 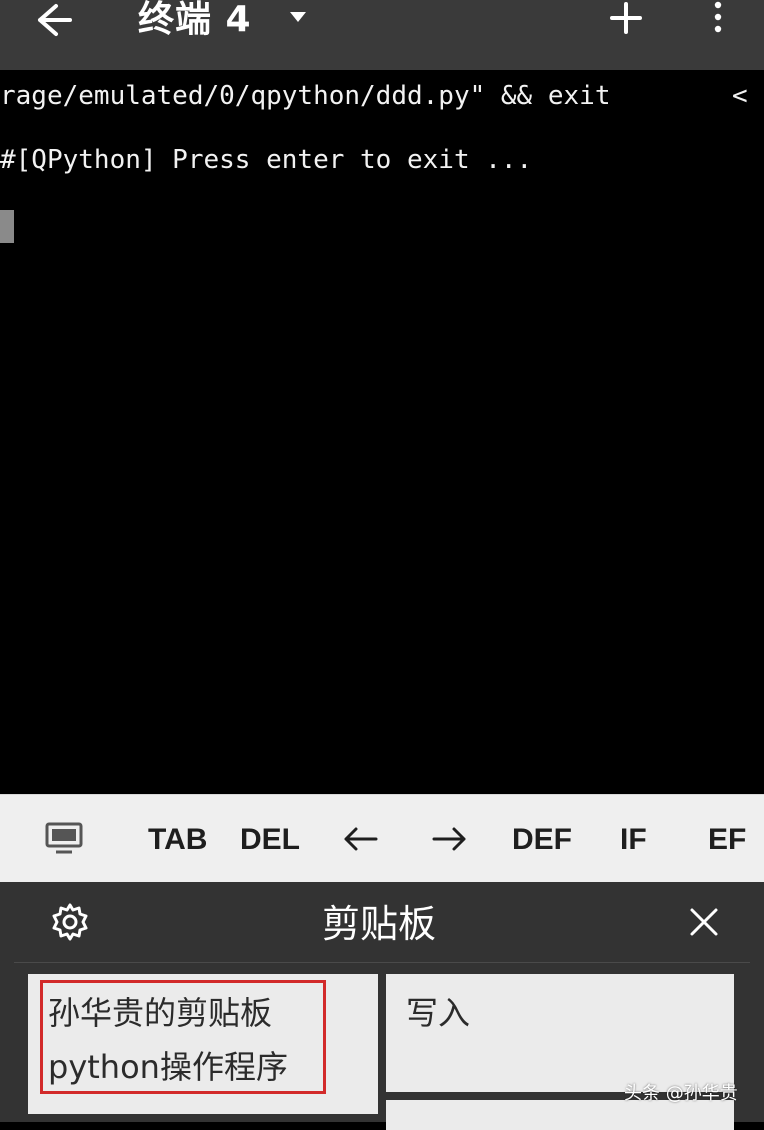 What do you see at coordinates (361, 839) in the screenshot?
I see `arrow-left-icon` at bounding box center [361, 839].